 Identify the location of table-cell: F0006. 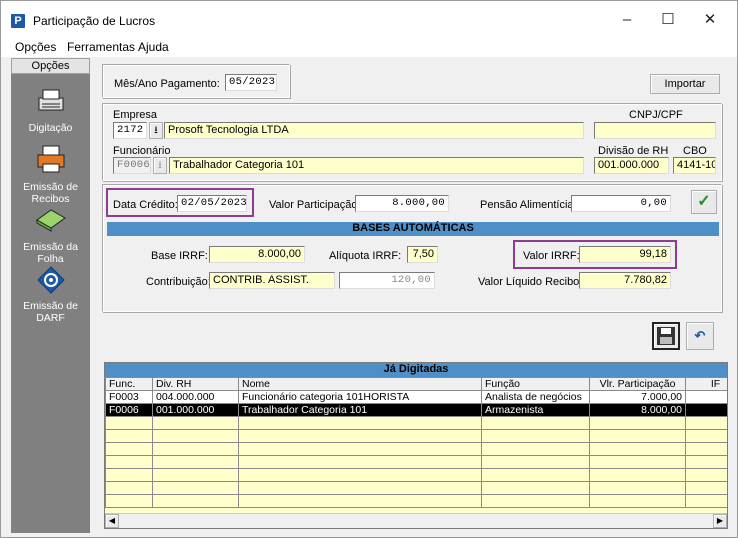
(129, 410).